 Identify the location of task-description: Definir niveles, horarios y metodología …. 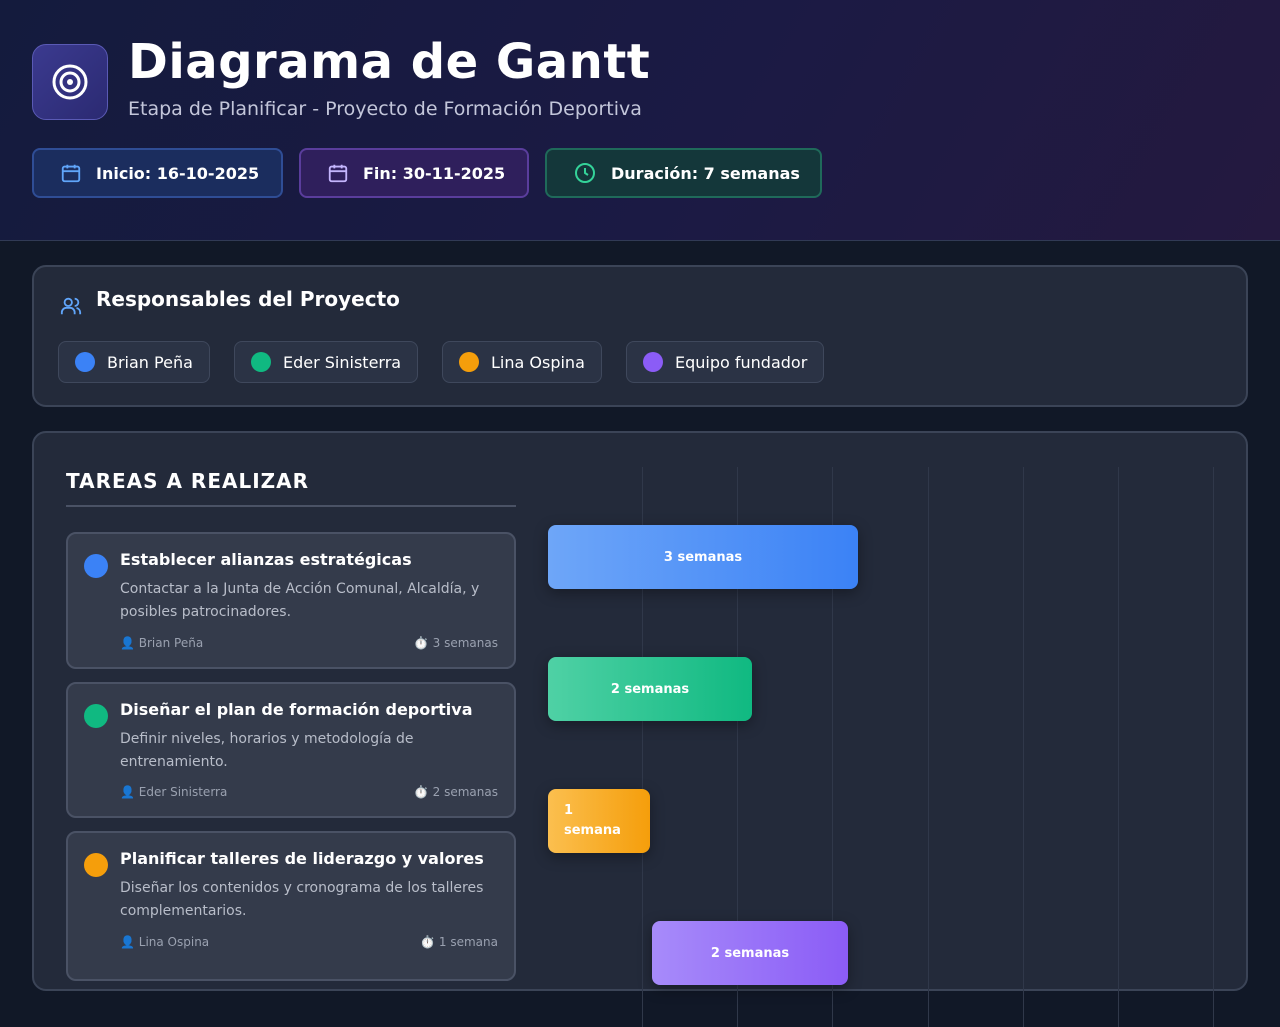
(267, 750).